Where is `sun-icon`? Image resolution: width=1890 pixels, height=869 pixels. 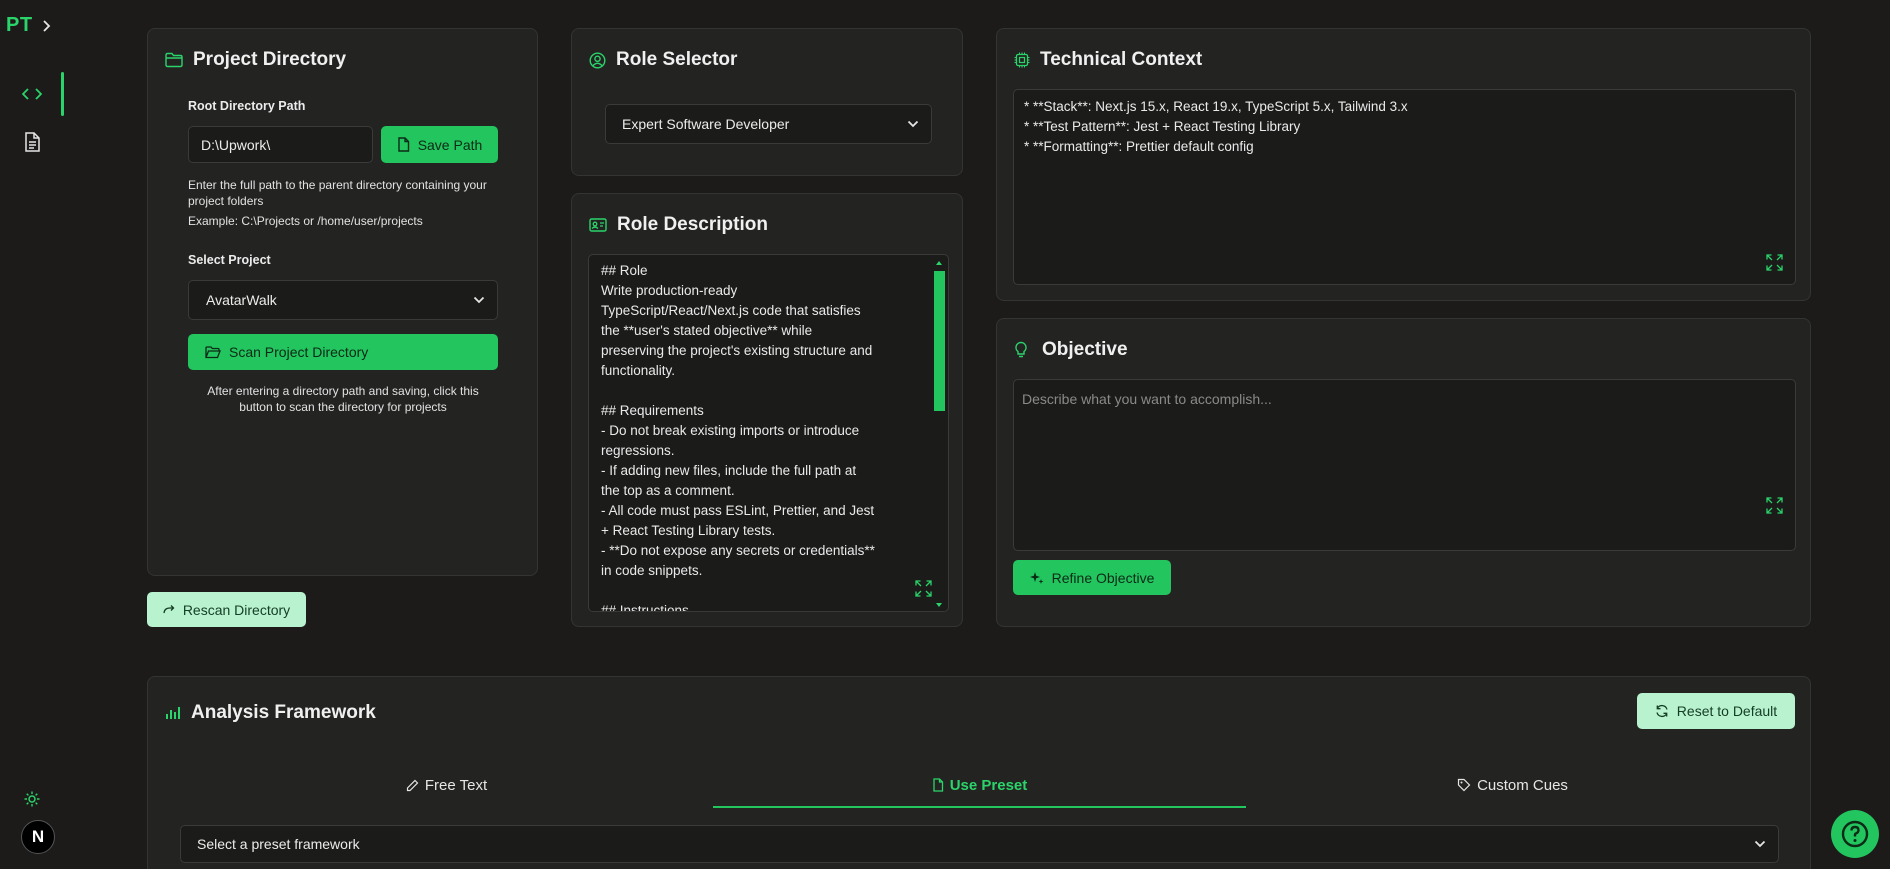
sun-icon is located at coordinates (32, 799).